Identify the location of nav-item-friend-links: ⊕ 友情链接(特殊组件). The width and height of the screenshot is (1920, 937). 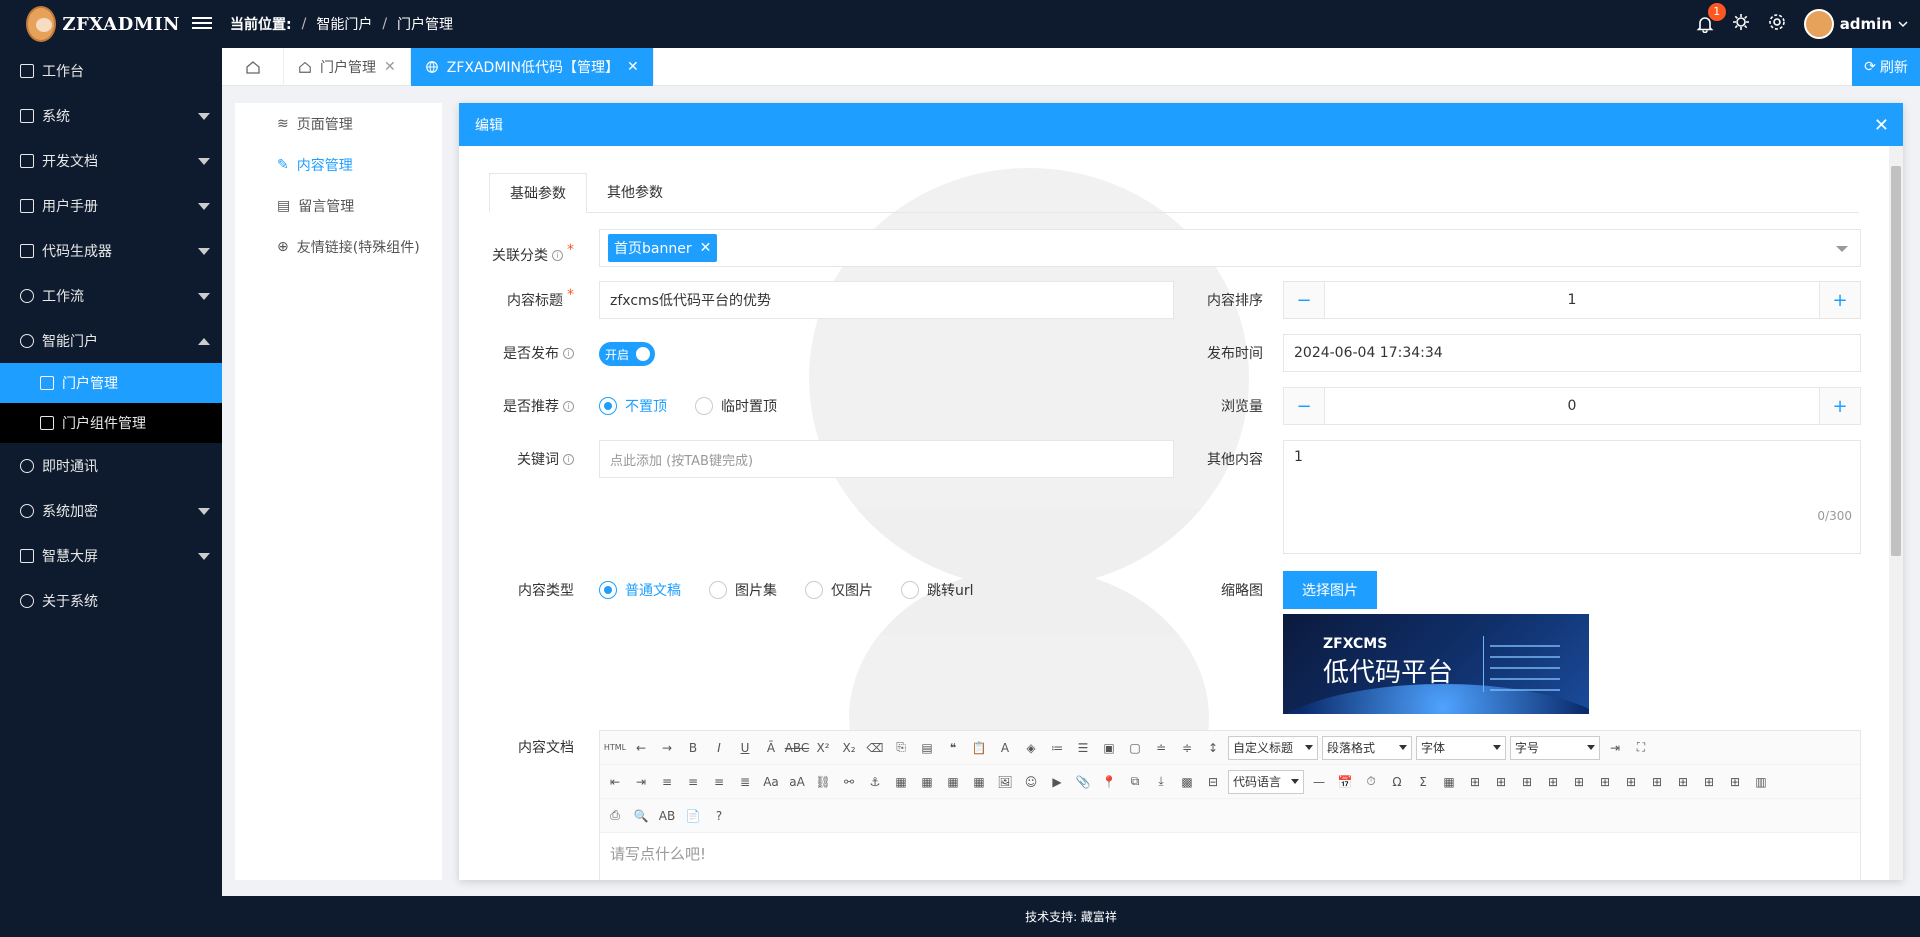
(338, 246).